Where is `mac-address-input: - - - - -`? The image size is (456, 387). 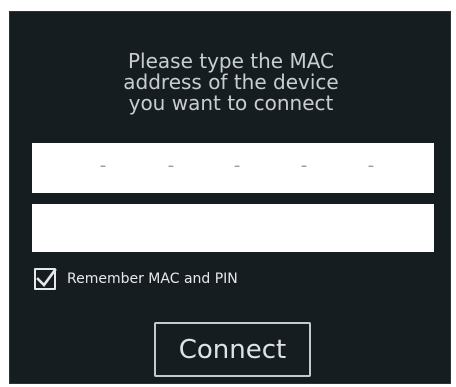
mac-address-input: - - - - - is located at coordinates (233, 168).